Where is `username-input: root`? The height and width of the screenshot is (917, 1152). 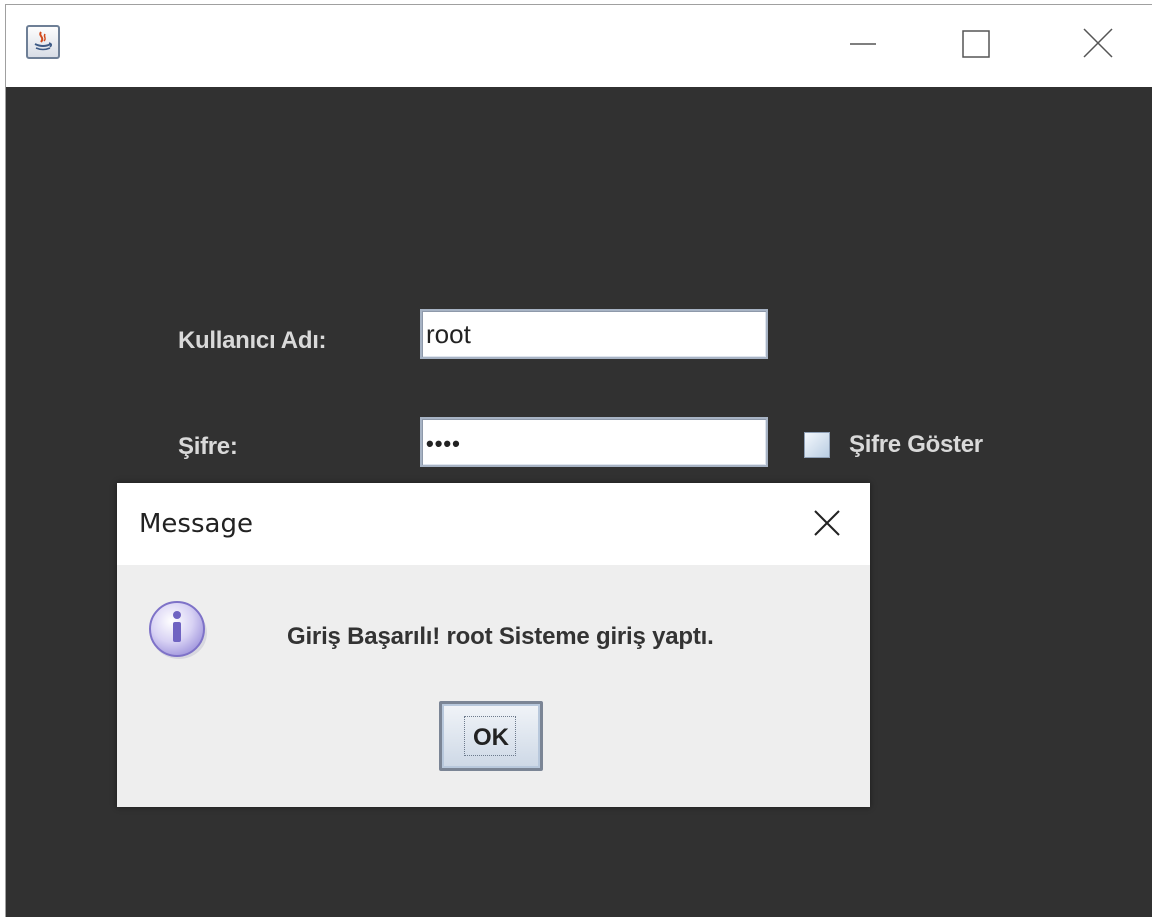 username-input: root is located at coordinates (594, 334).